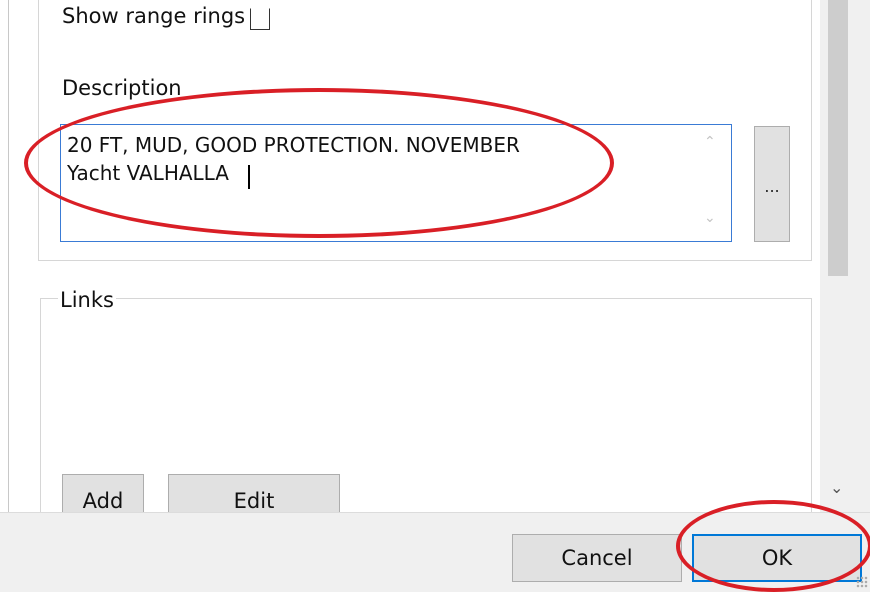  What do you see at coordinates (838, 138) in the screenshot?
I see `scroll-thumb` at bounding box center [838, 138].